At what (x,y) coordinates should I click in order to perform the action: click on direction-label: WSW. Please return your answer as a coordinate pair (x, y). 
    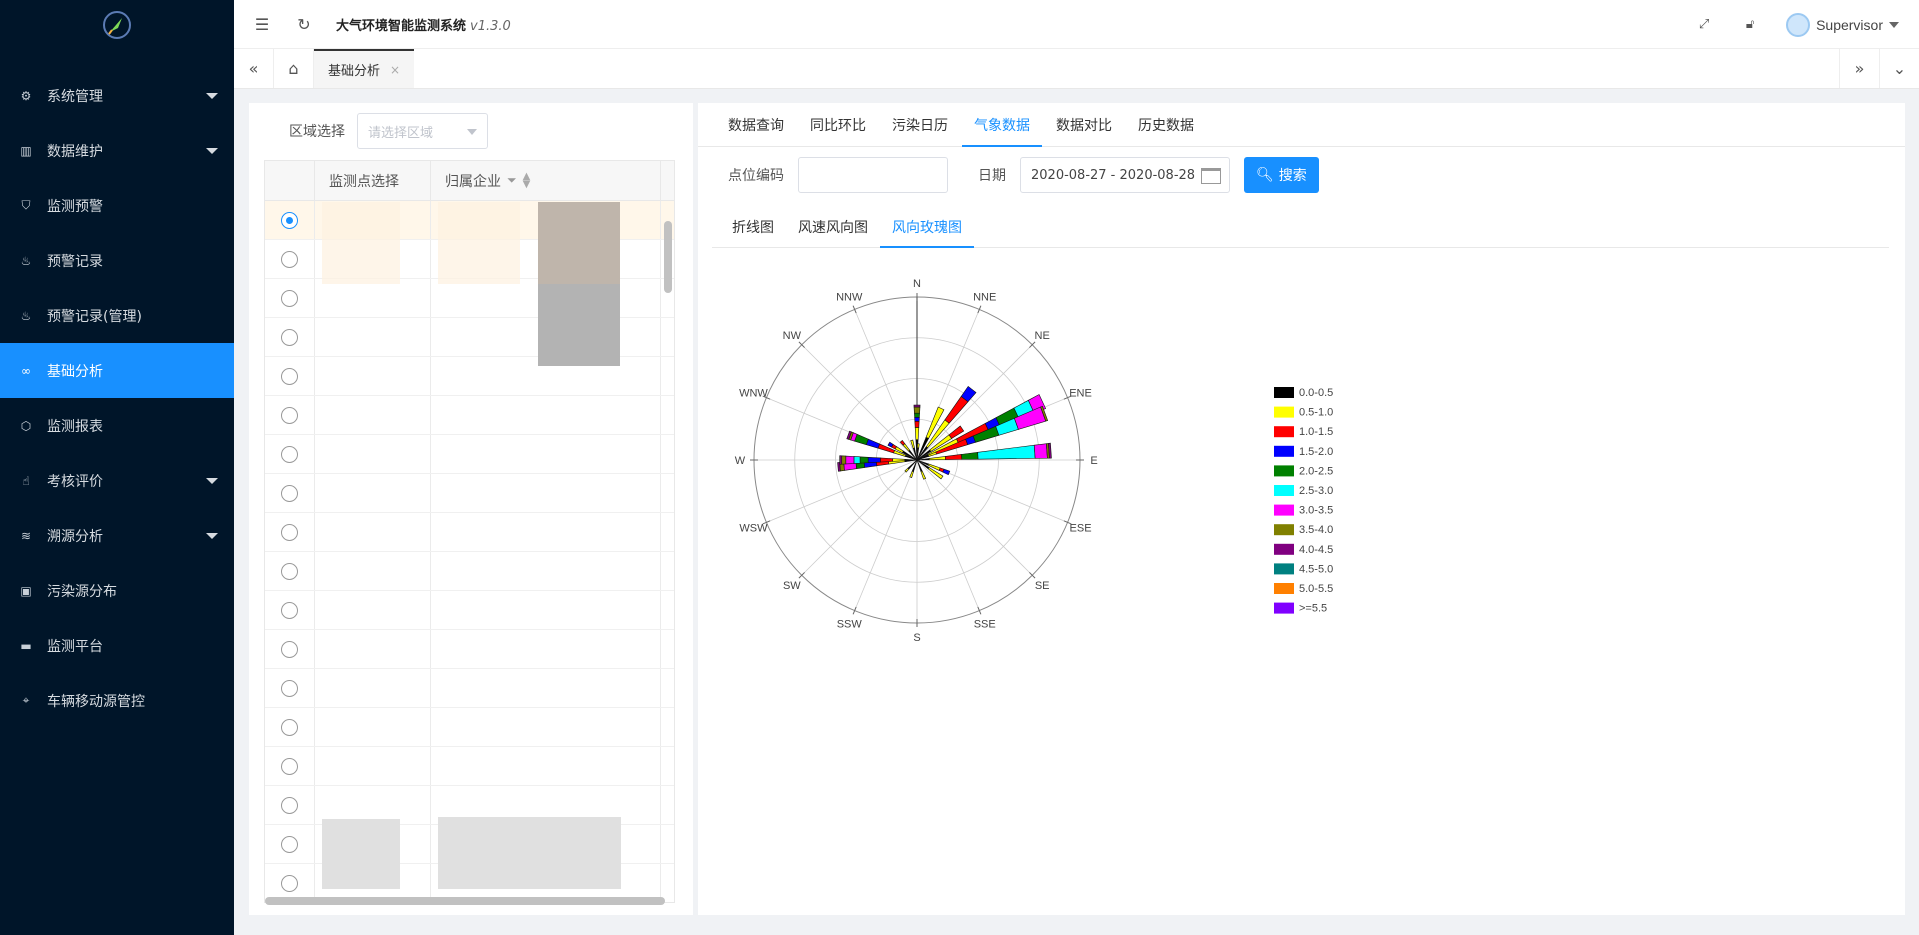
    Looking at the image, I should click on (753, 529).